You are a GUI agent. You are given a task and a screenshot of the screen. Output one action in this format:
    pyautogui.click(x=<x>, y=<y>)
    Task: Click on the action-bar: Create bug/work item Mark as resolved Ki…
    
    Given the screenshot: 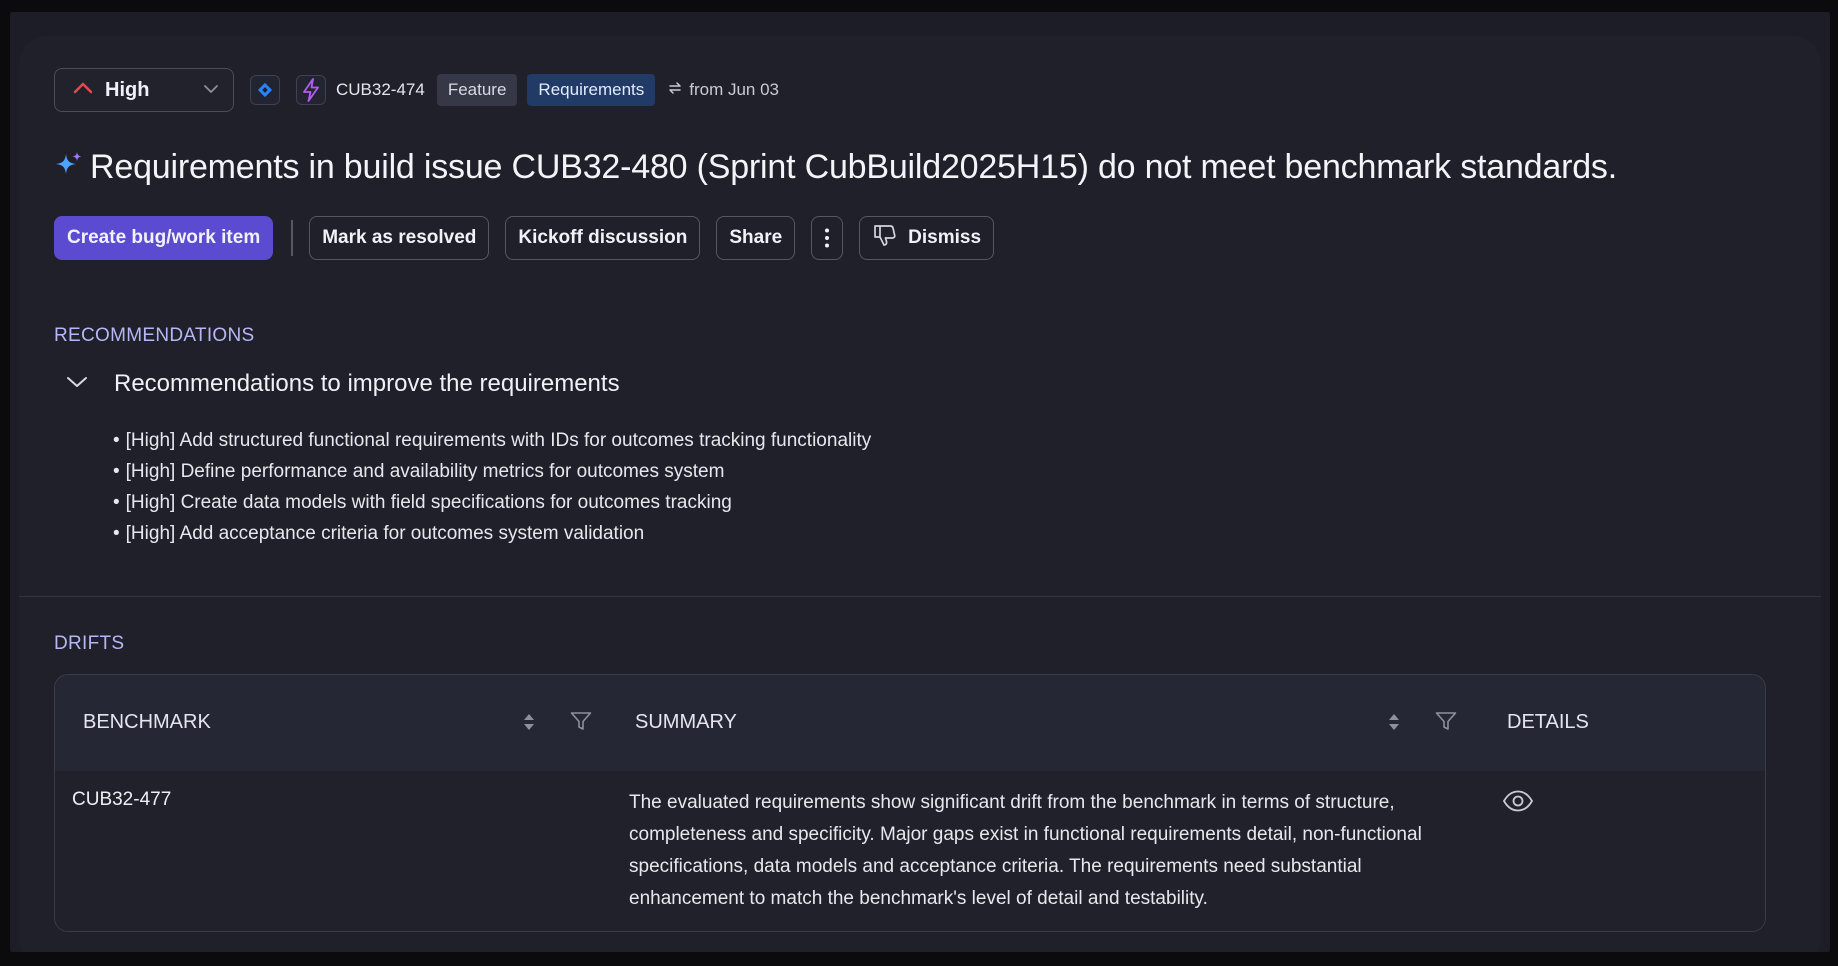 What is the action you would take?
    pyautogui.click(x=524, y=238)
    